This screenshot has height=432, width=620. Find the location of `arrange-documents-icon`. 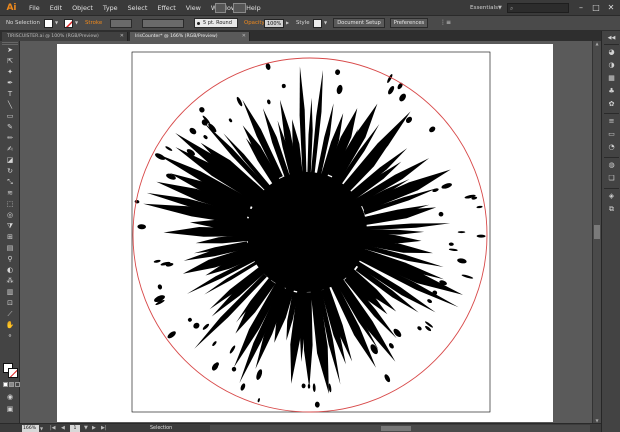

arrange-documents-icon is located at coordinates (239, 8).